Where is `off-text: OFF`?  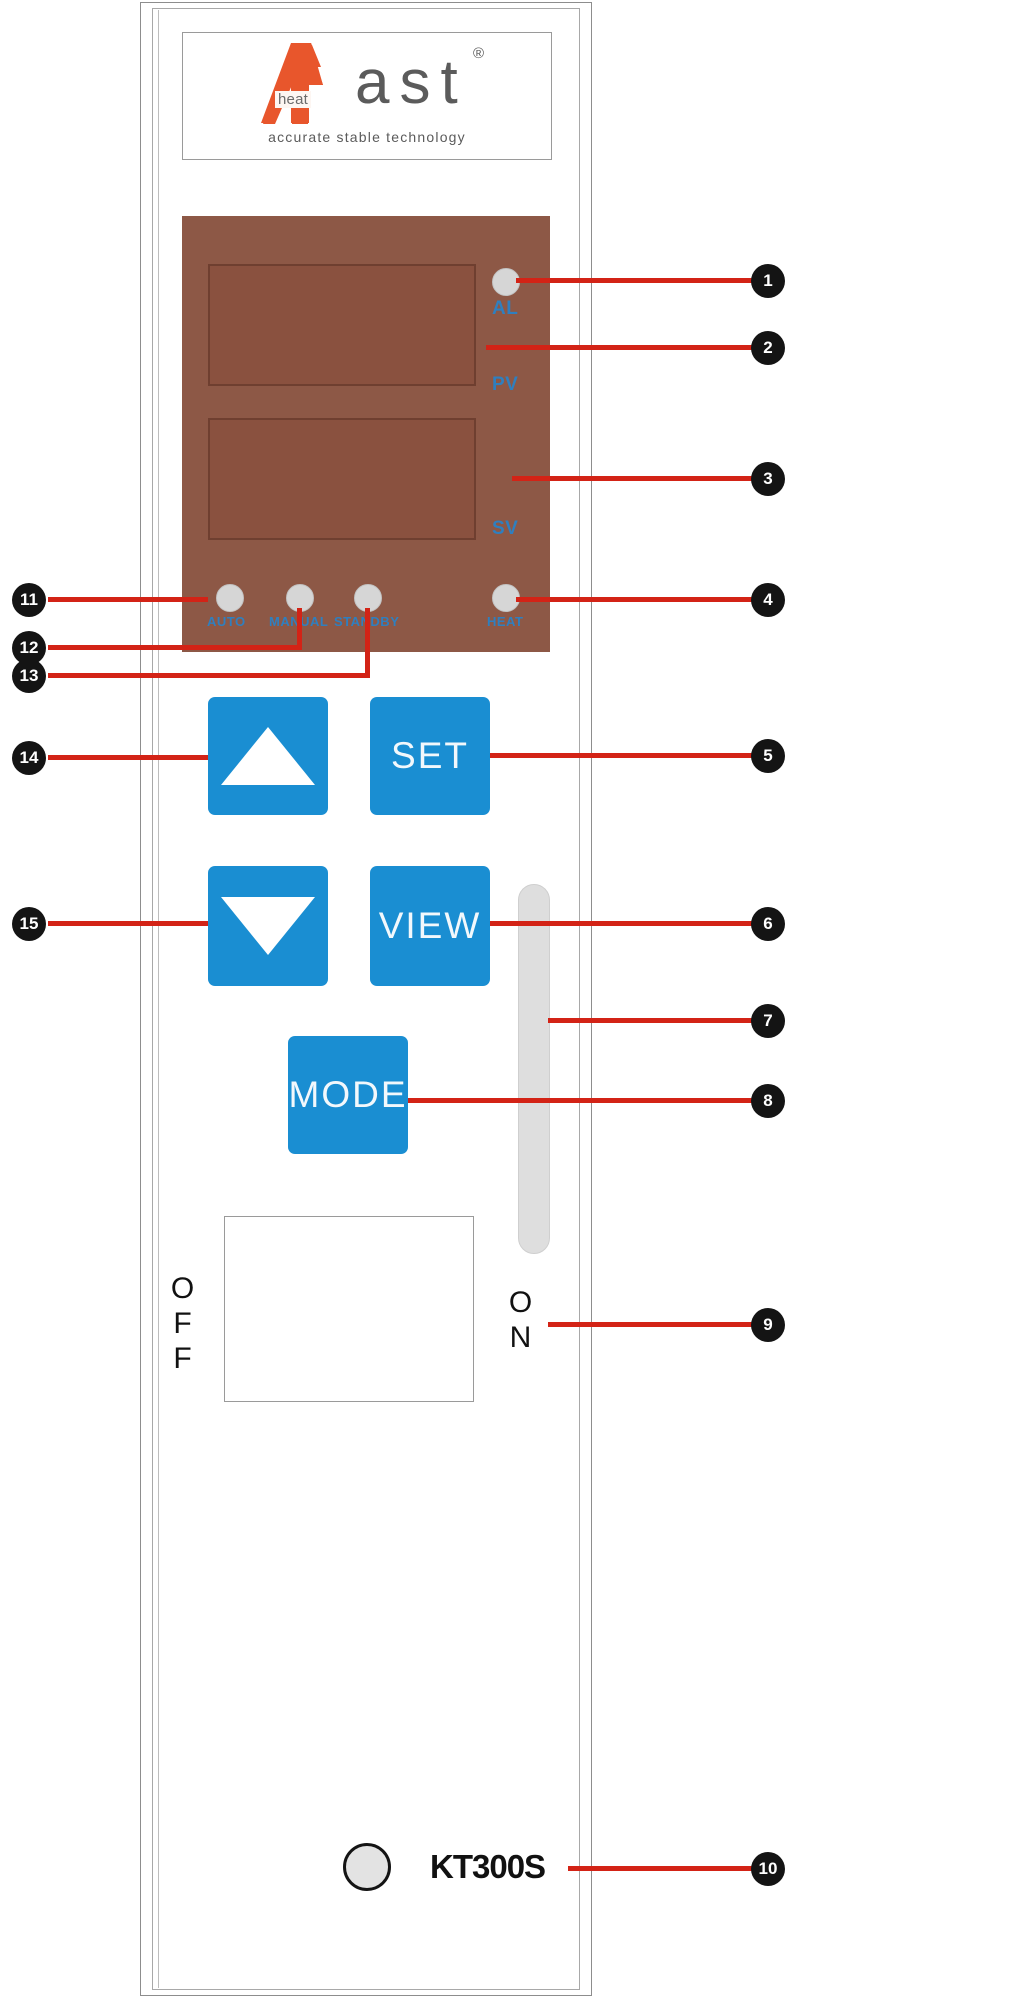 off-text: OFF is located at coordinates (182, 1324).